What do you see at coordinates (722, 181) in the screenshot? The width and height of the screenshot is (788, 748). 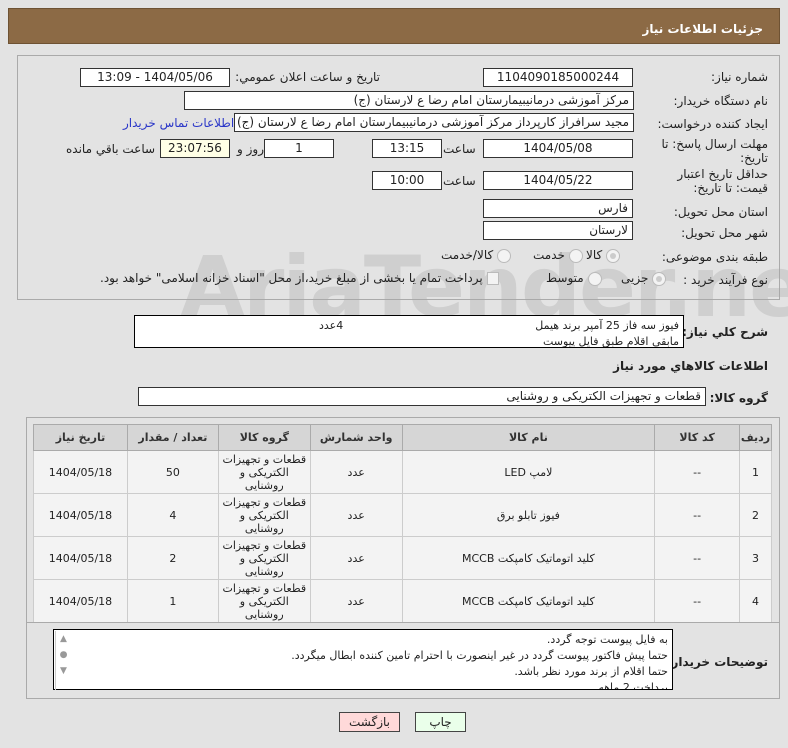 I see `validity-label: حداقل تاریخ اعتبار قیمت: تا تاریخ:` at bounding box center [722, 181].